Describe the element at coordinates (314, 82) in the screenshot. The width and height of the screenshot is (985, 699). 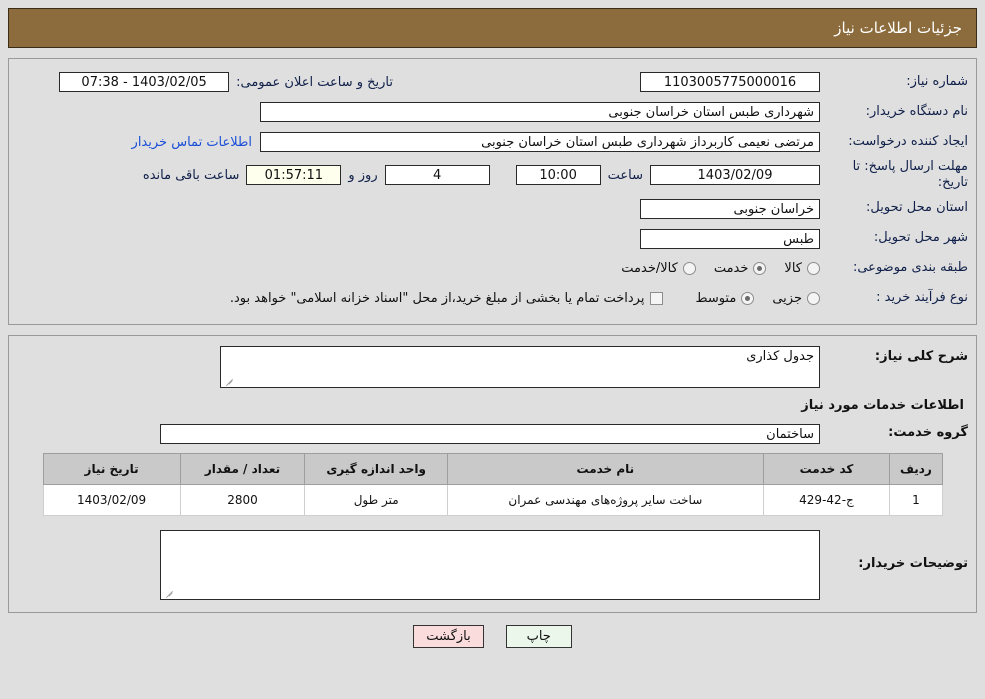
I see `announce-label: تاریخ و ساعت اعلان عمومی:` at that location.